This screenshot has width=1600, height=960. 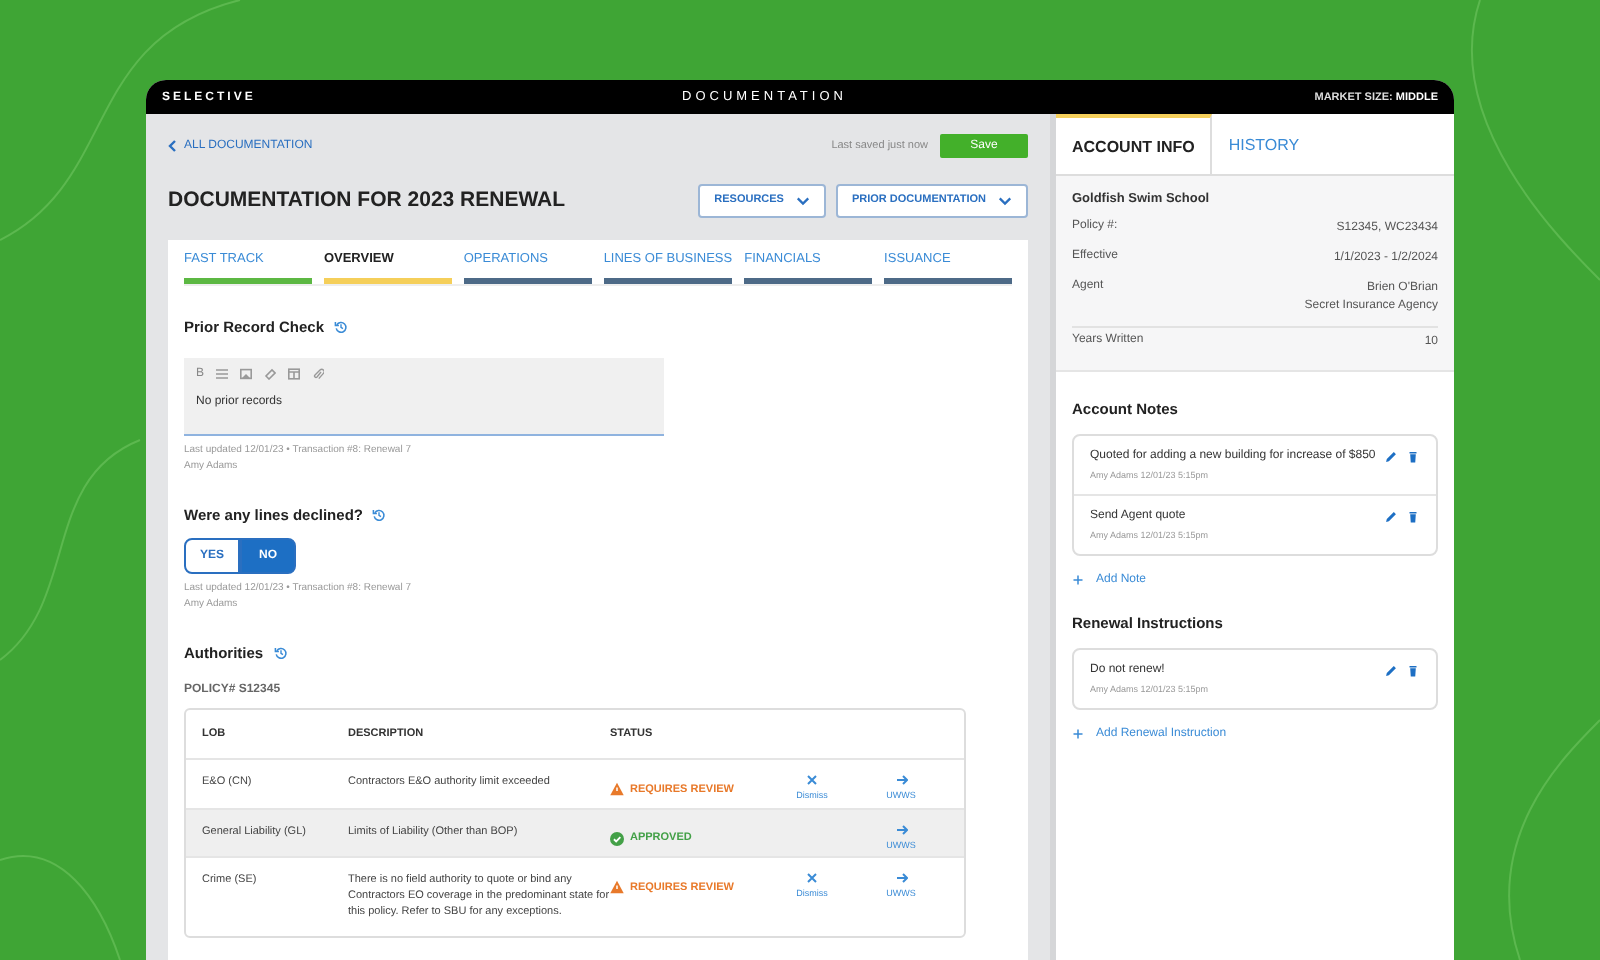 What do you see at coordinates (172, 145) in the screenshot?
I see `chevron-left-icon` at bounding box center [172, 145].